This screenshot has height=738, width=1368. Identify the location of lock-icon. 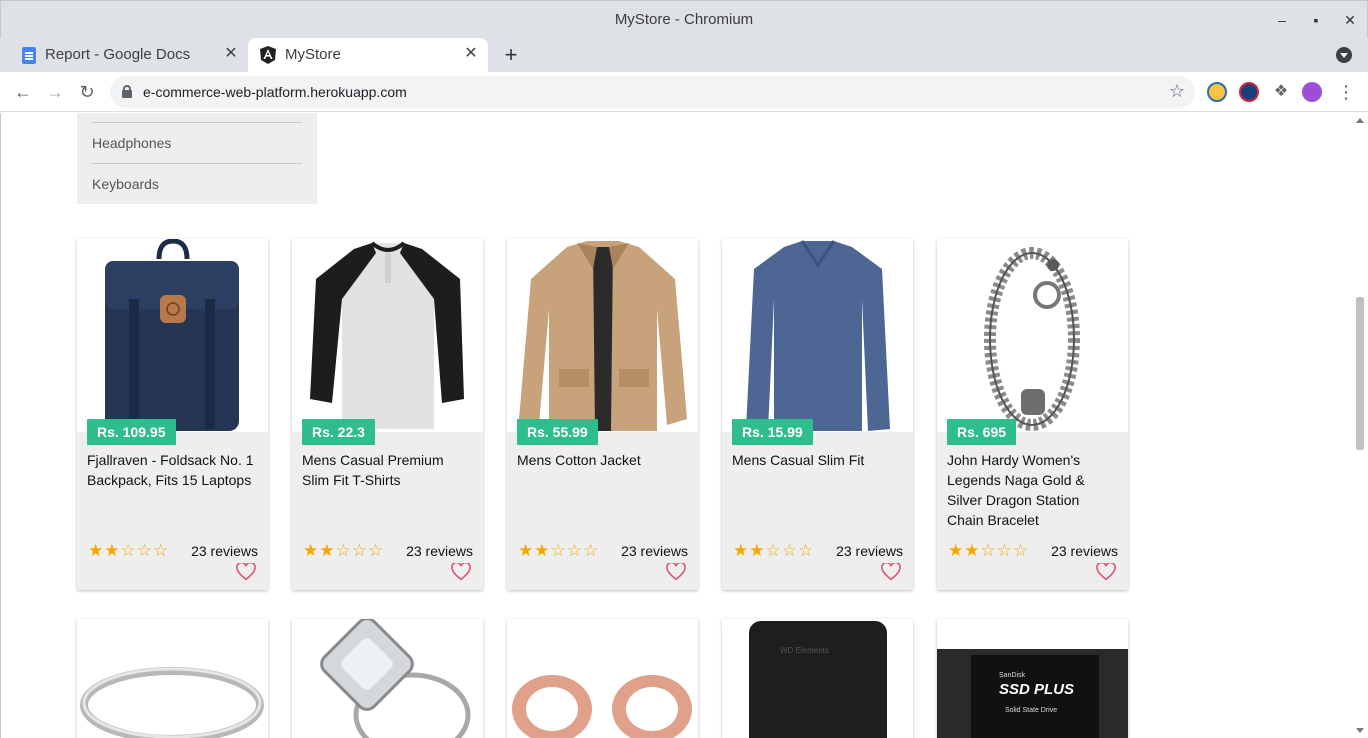
(127, 91).